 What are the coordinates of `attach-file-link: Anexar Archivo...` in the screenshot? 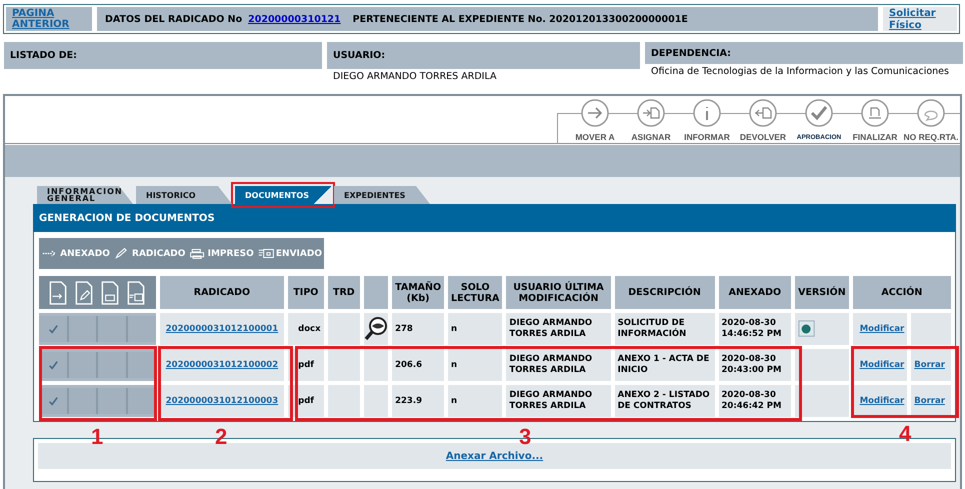 It's located at (495, 456).